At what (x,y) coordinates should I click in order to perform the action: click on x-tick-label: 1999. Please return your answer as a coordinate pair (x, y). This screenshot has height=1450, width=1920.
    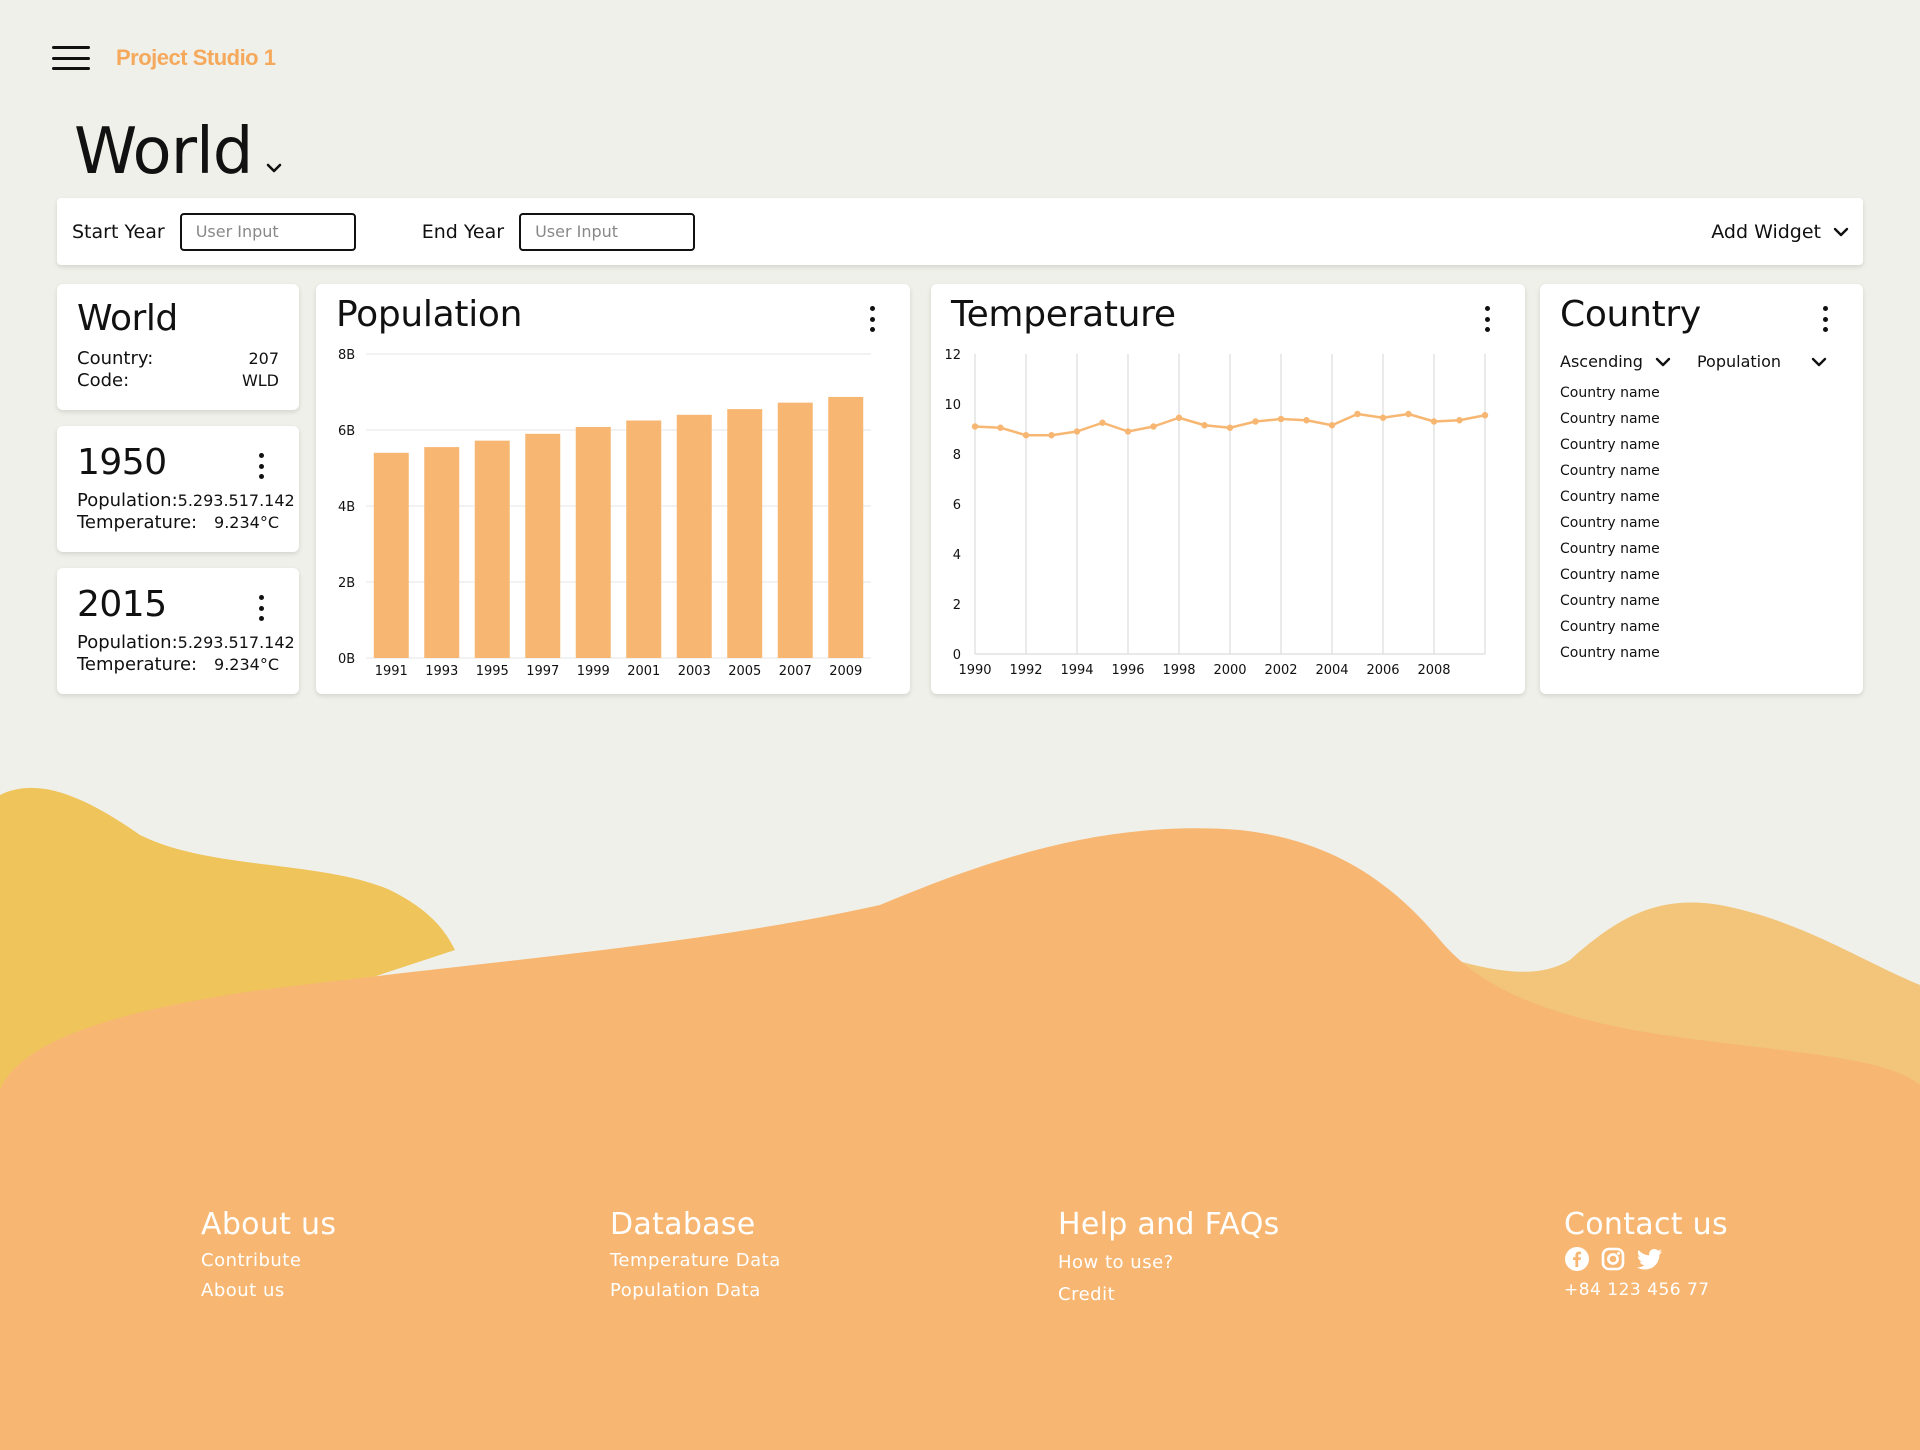
    Looking at the image, I should click on (593, 671).